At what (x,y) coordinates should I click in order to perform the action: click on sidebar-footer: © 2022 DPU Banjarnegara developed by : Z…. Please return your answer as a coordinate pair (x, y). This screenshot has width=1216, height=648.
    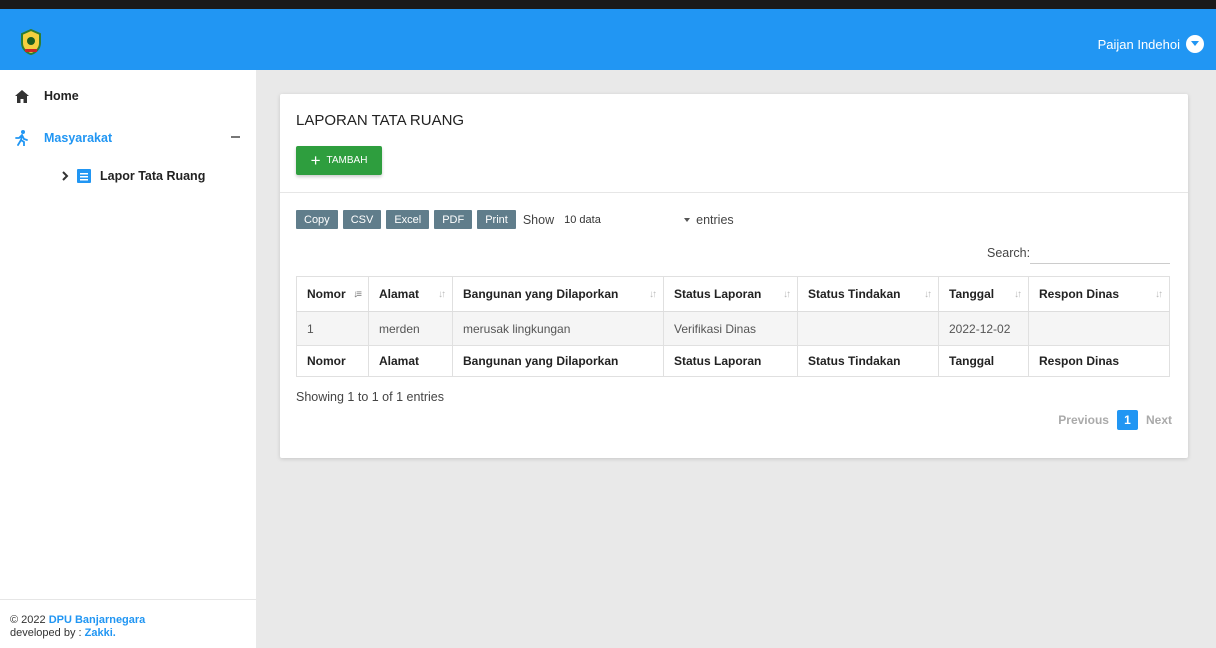
    Looking at the image, I should click on (128, 619).